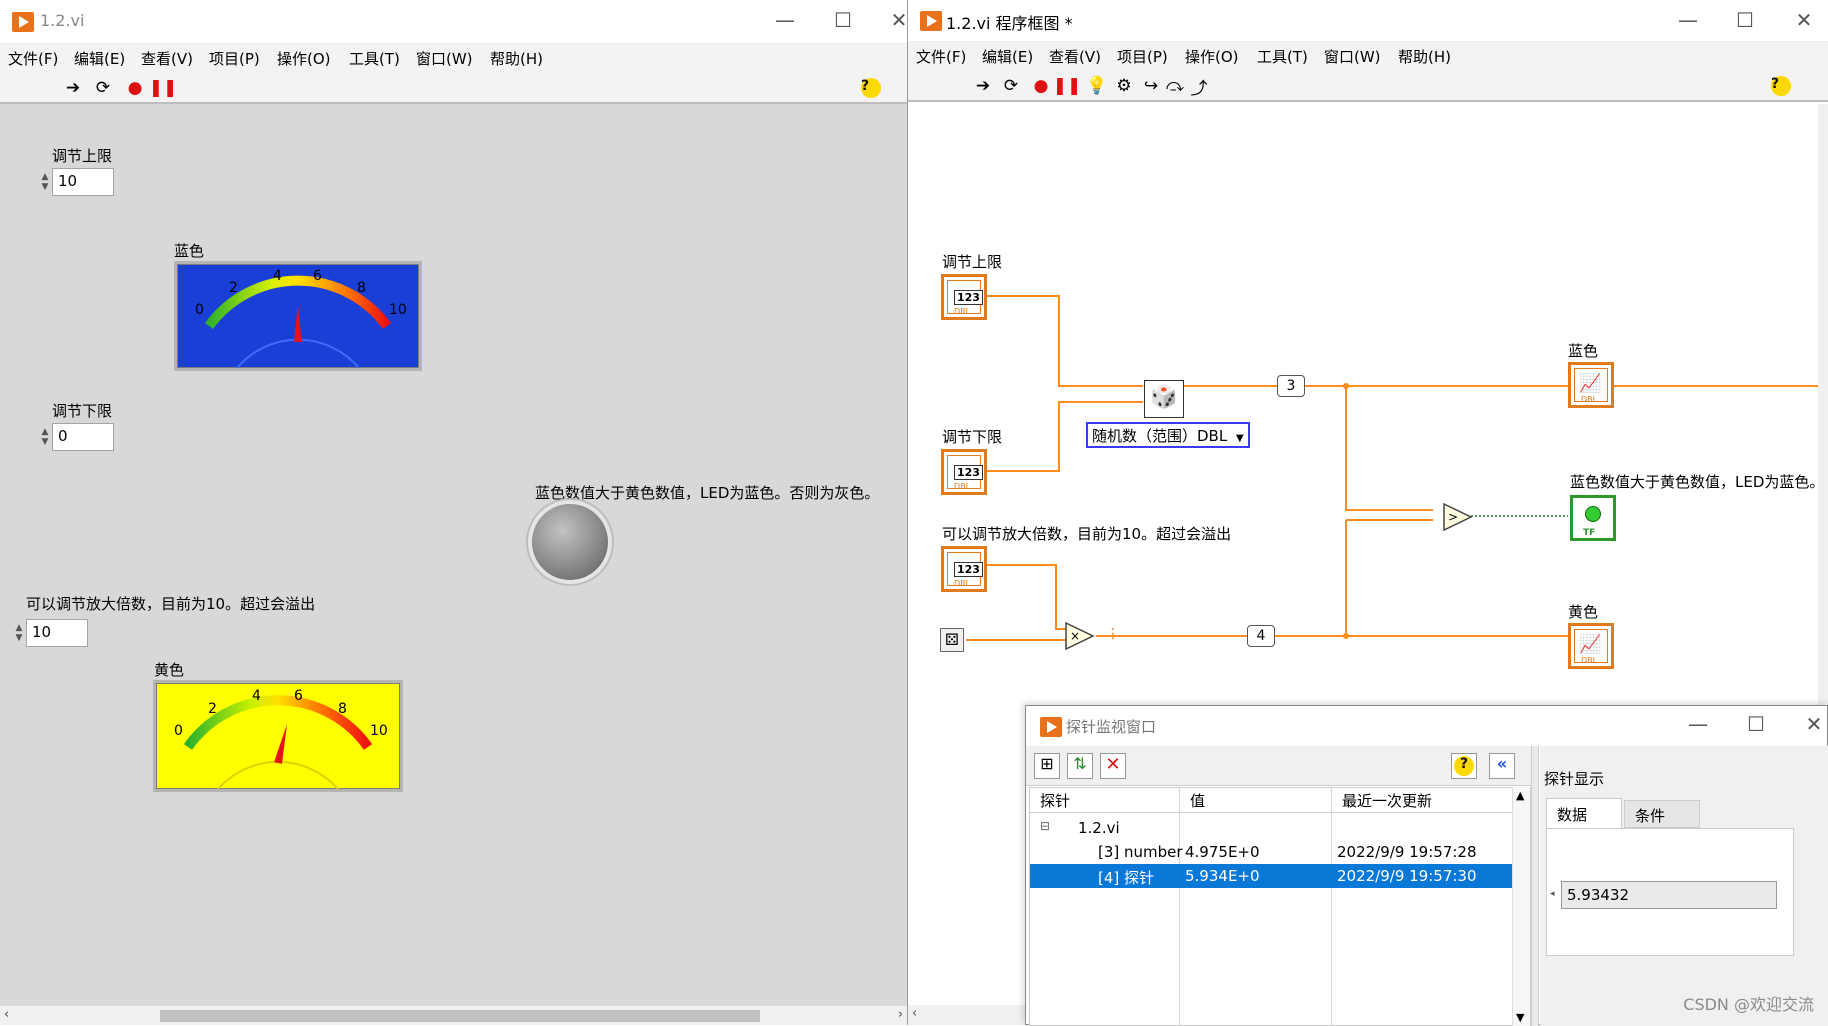 This screenshot has width=1828, height=1026. Describe the element at coordinates (99, 58) in the screenshot. I see `menu-edit: 编辑(E)` at that location.